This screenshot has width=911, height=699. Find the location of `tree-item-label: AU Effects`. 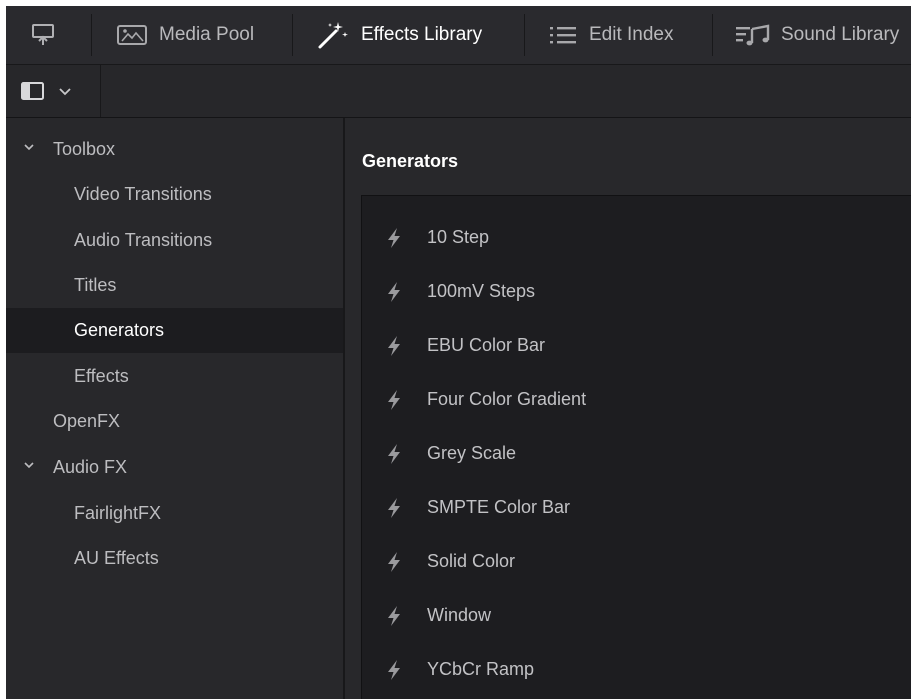

tree-item-label: AU Effects is located at coordinates (116, 558).